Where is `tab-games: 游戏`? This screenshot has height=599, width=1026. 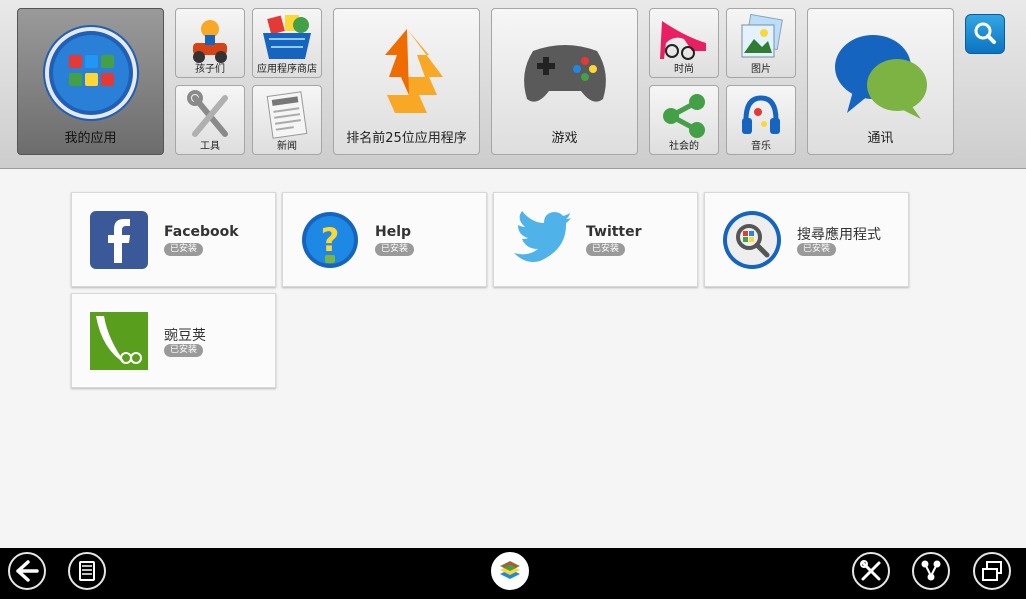 tab-games: 游戏 is located at coordinates (564, 81).